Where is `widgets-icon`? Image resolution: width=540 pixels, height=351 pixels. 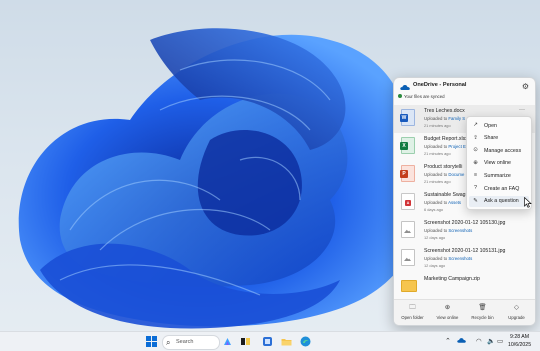
widgets-icon is located at coordinates (267, 341).